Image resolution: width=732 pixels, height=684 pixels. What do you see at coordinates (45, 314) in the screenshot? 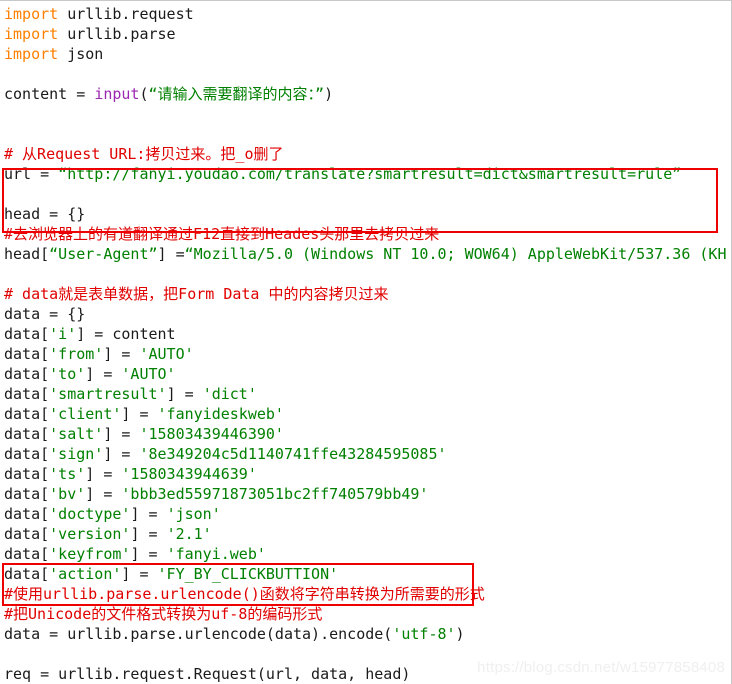
I see `code-token: data = {}` at bounding box center [45, 314].